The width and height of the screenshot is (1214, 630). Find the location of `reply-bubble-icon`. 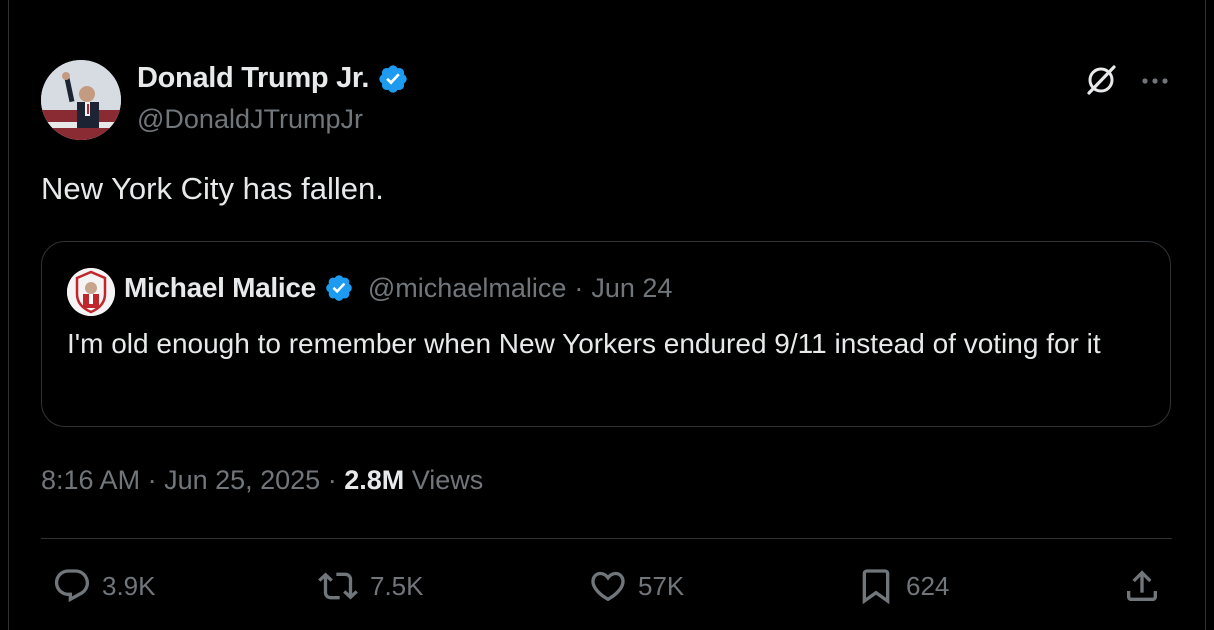

reply-bubble-icon is located at coordinates (72, 586).